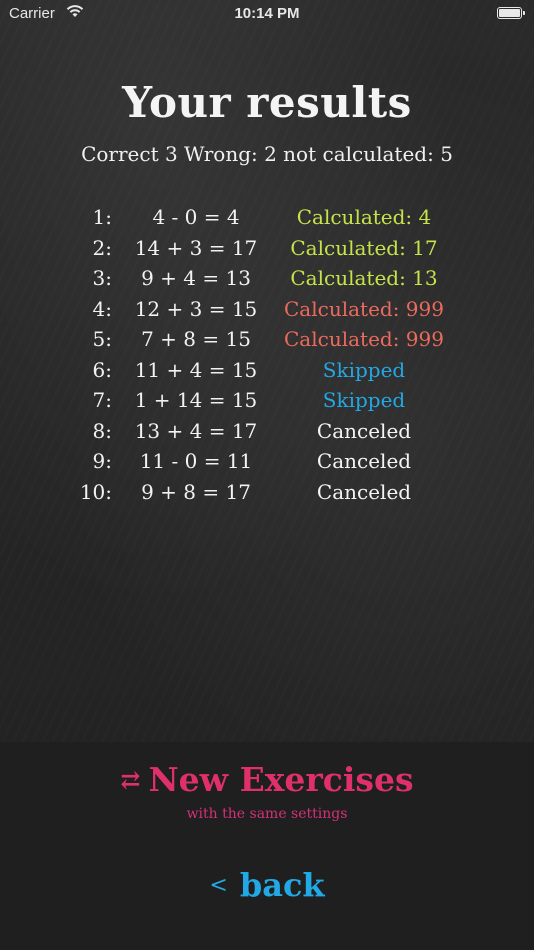 This screenshot has height=950, width=534. Describe the element at coordinates (196, 278) in the screenshot. I see `result-expression: 9 + 4 = 13` at that location.